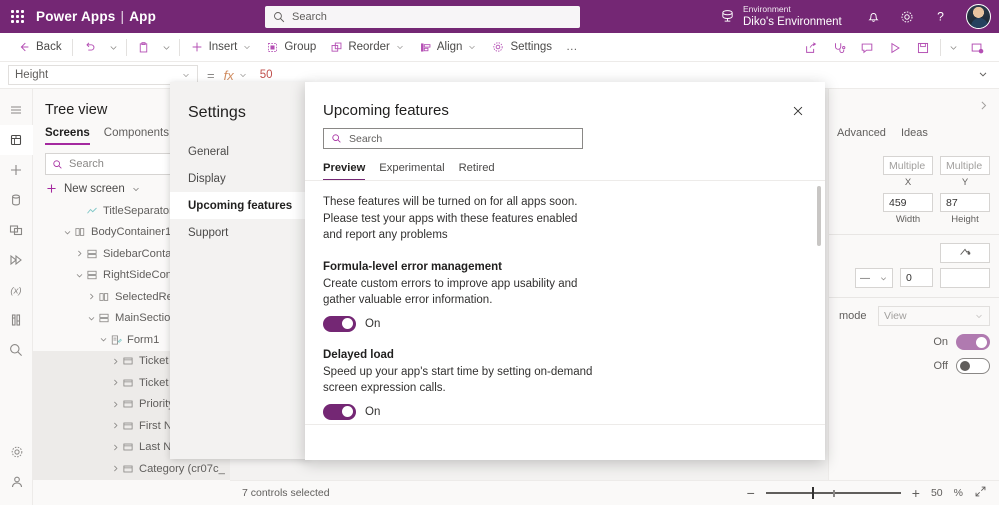 The width and height of the screenshot is (999, 505). I want to click on settings-gear-icon, so click(16, 452).